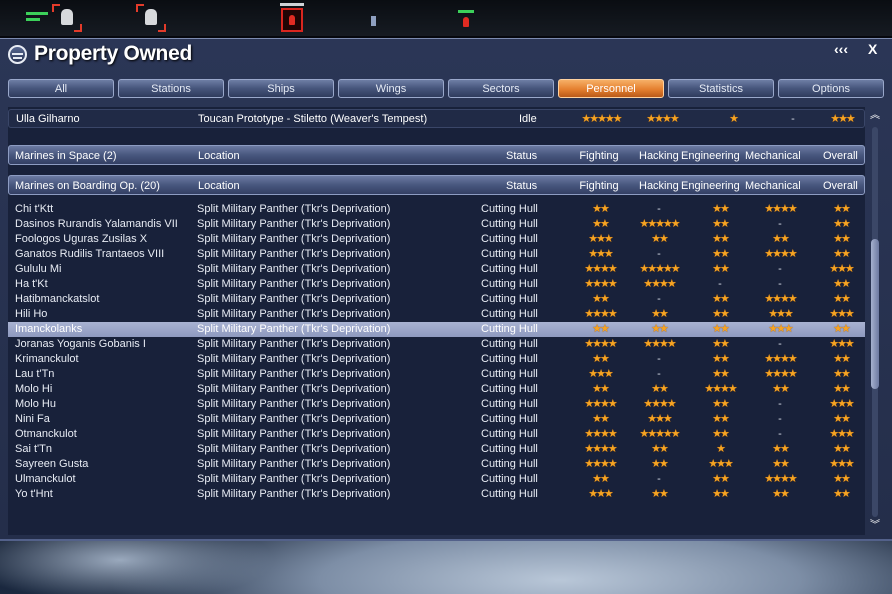  What do you see at coordinates (840, 156) in the screenshot?
I see `col-overall: Overall` at bounding box center [840, 156].